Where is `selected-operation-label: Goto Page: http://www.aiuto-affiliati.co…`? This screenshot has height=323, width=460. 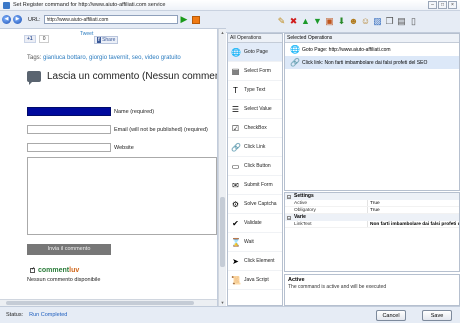
selected-operation-label: Goto Page: http://www.aiuto-affiliati.co… is located at coordinates (346, 49).